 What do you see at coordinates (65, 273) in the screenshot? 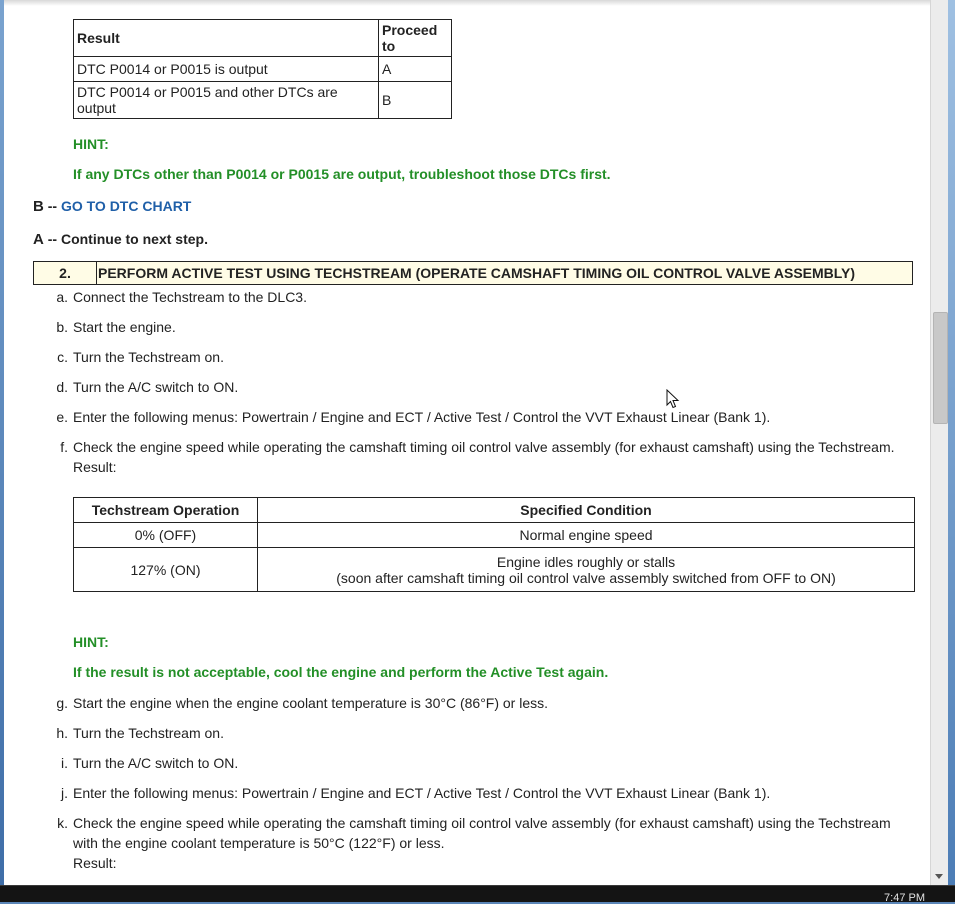
I see `step-number: 2.` at bounding box center [65, 273].